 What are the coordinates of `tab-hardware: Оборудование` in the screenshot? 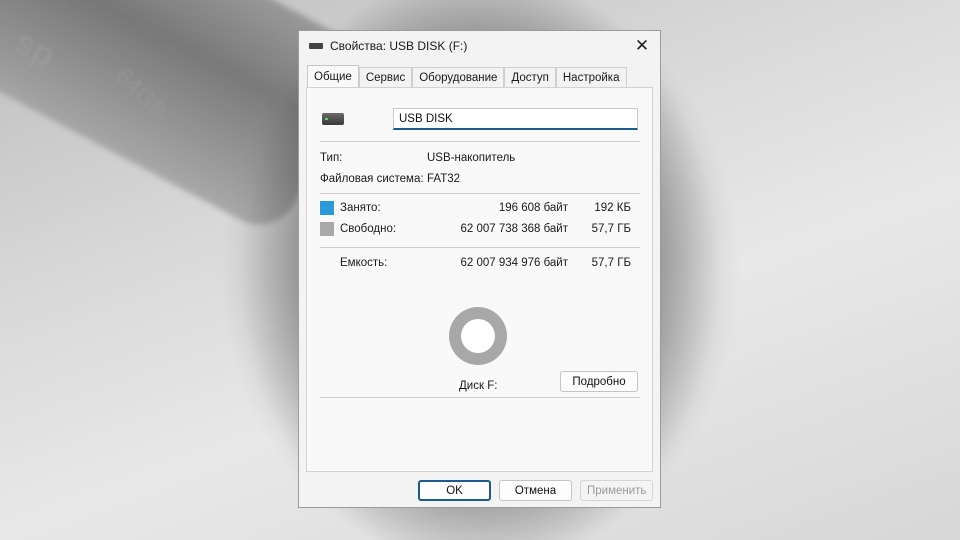 It's located at (458, 77).